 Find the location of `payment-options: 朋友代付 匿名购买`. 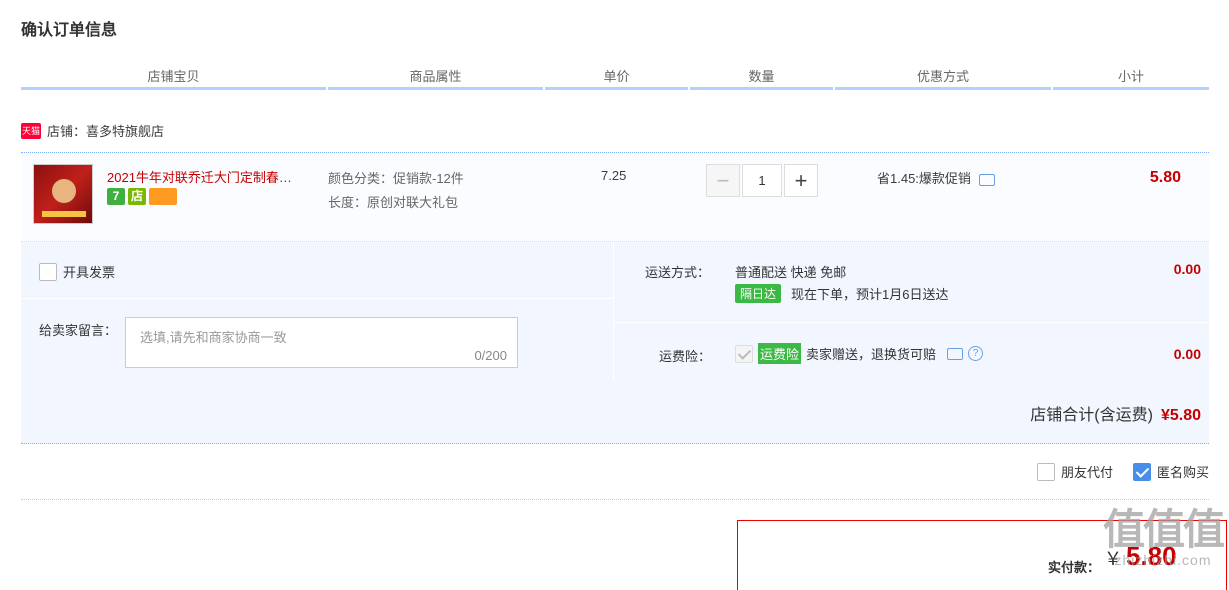

payment-options: 朋友代付 匿名购买 is located at coordinates (1122, 471).